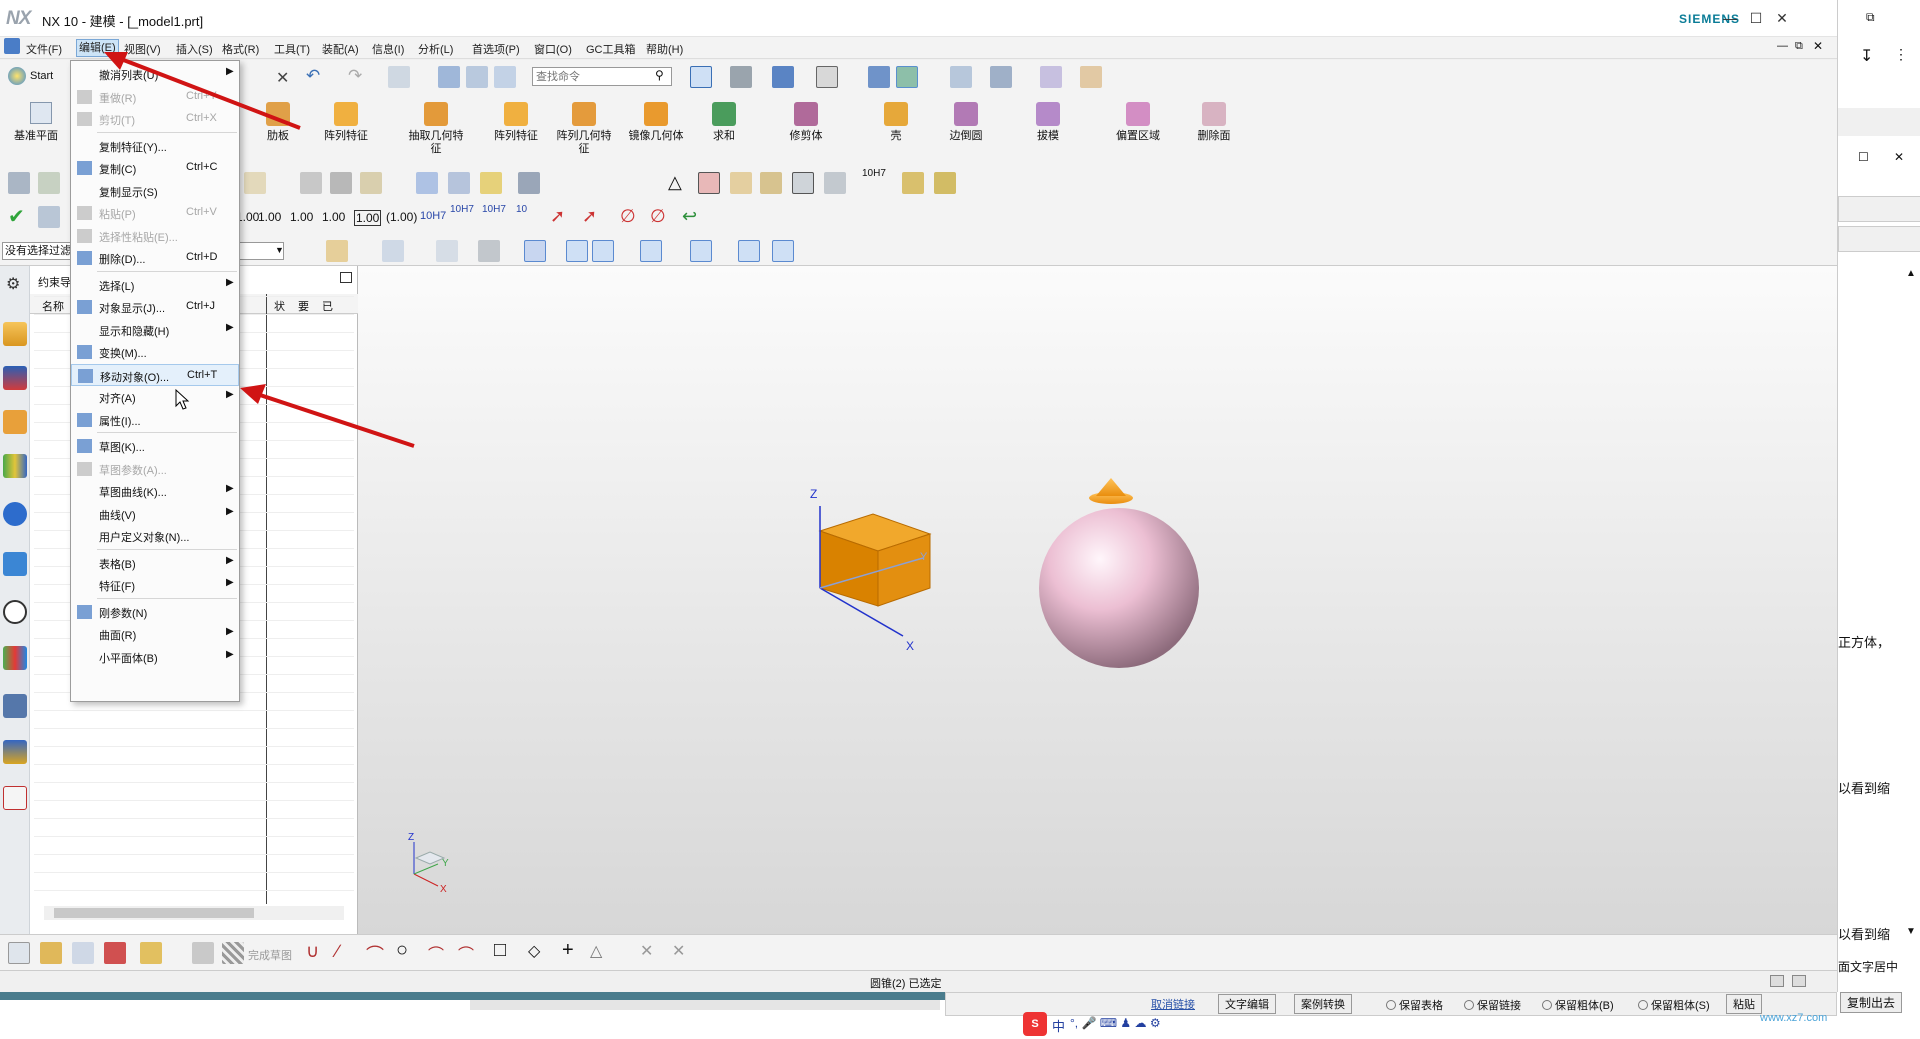 The height and width of the screenshot is (1039, 1920). Describe the element at coordinates (15, 752) in the screenshot. I see `role-icon` at that location.